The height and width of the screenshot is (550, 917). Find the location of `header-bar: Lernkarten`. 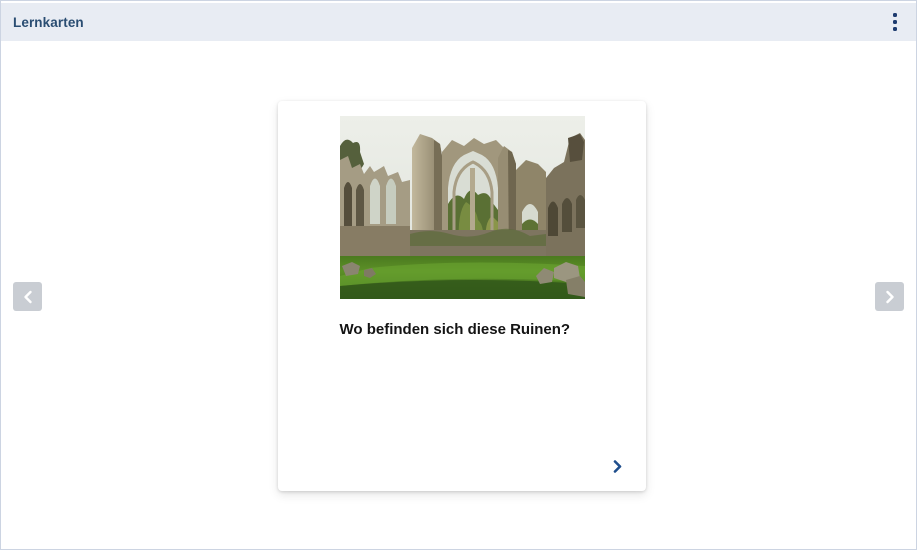

header-bar: Lernkarten is located at coordinates (458, 22).